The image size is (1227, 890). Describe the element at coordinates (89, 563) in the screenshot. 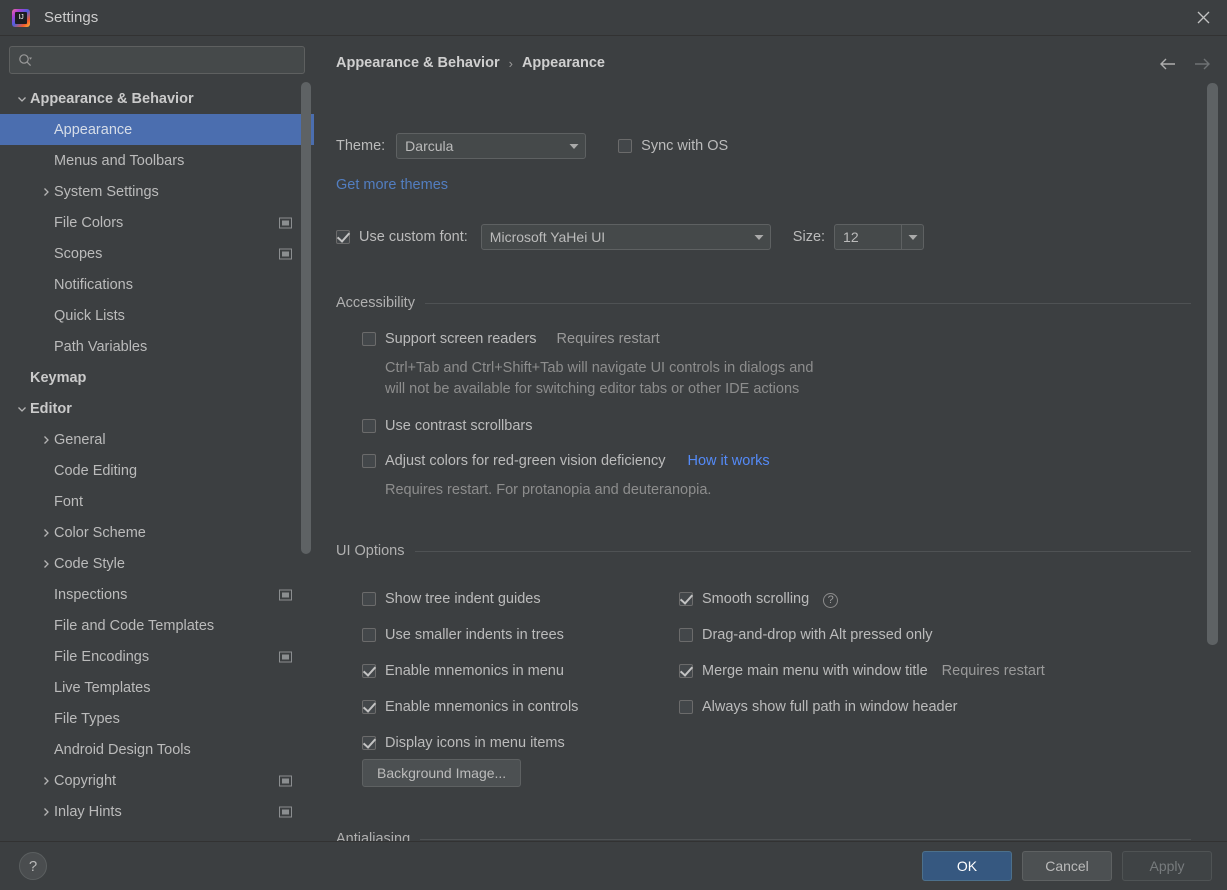

I see `sidebar-item-label: Code Style` at that location.